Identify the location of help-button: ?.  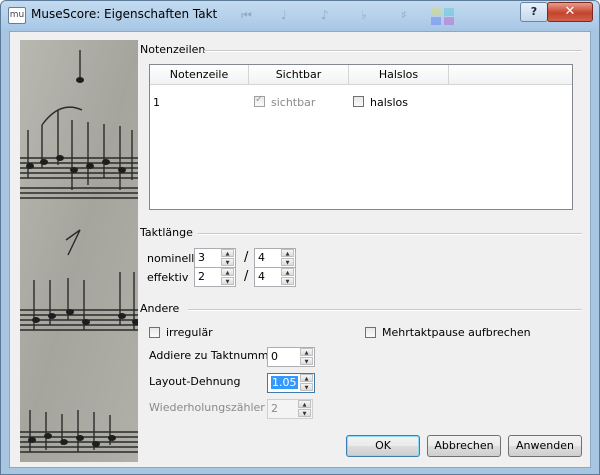
(534, 12).